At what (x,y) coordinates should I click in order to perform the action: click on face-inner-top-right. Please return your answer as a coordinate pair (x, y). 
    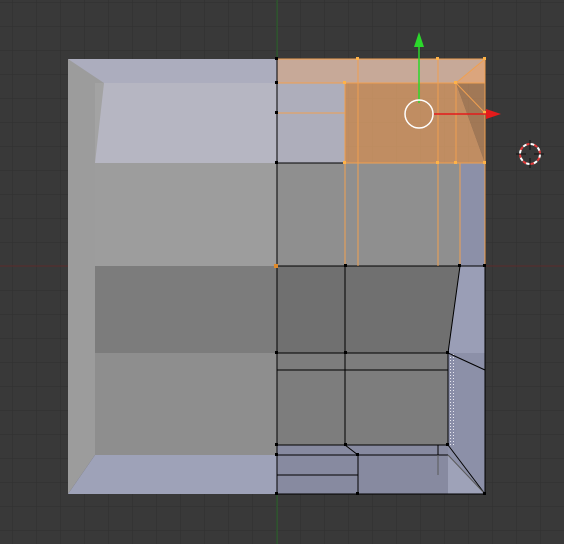
    Looking at the image, I should click on (311, 123).